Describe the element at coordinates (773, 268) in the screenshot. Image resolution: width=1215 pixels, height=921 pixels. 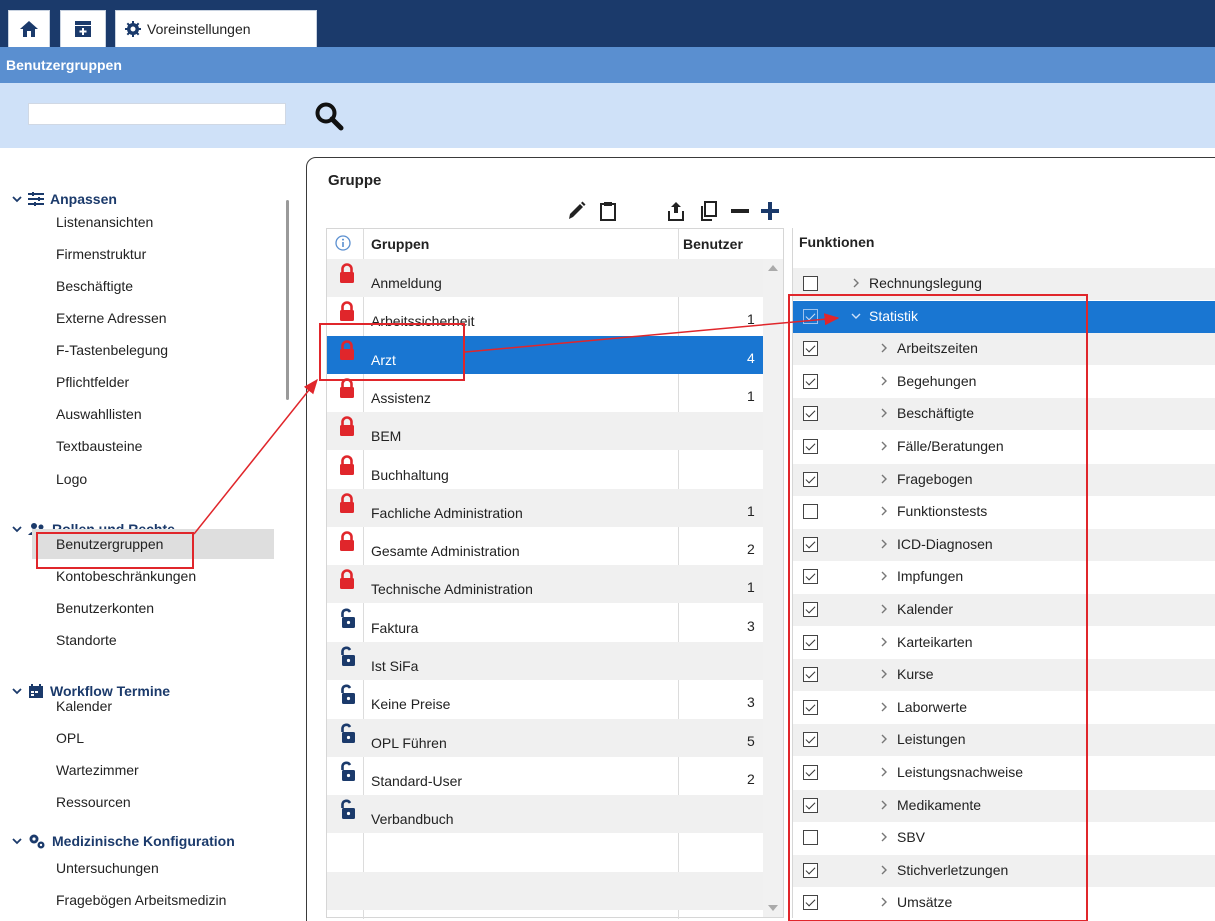
I see `scroll-up-icon` at that location.